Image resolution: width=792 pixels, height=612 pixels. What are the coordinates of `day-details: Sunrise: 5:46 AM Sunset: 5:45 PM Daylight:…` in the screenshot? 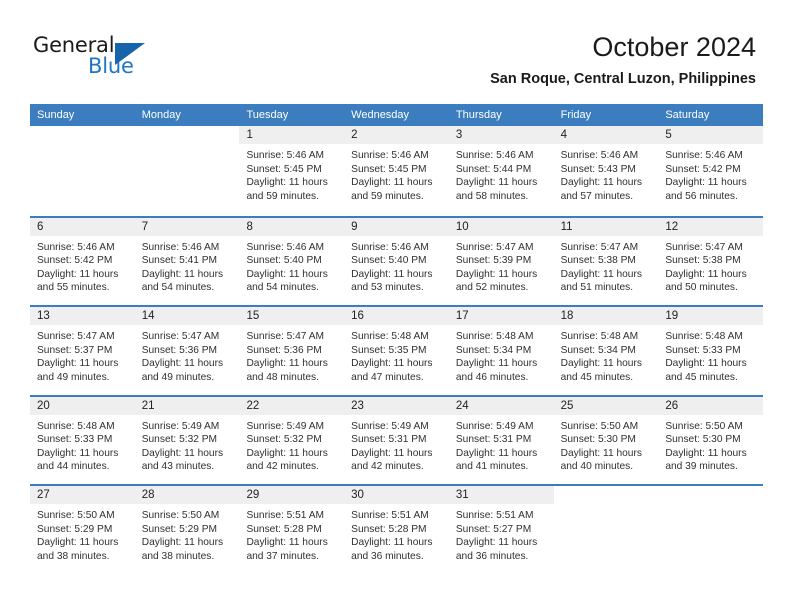 It's located at (396, 173).